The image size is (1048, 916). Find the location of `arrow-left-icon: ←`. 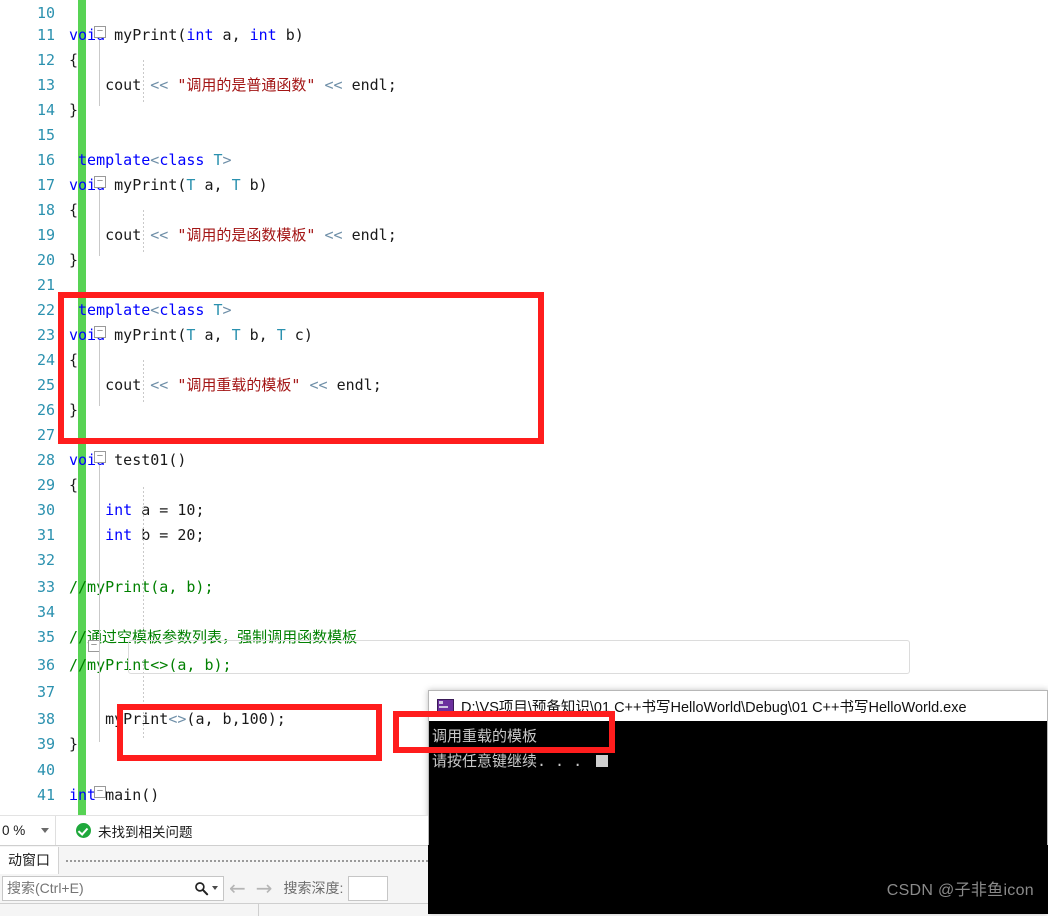

arrow-left-icon: ← is located at coordinates (237, 888).